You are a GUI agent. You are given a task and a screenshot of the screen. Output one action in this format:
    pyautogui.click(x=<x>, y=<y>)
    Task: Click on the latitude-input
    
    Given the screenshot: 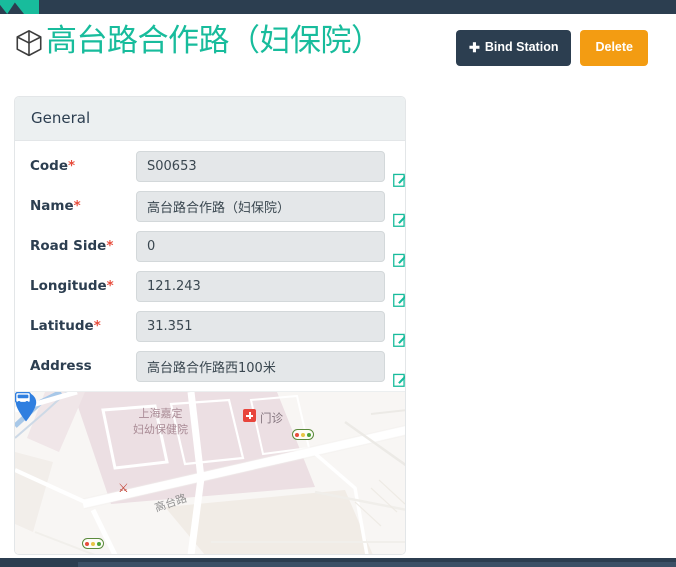 What is the action you would take?
    pyautogui.click(x=260, y=326)
    